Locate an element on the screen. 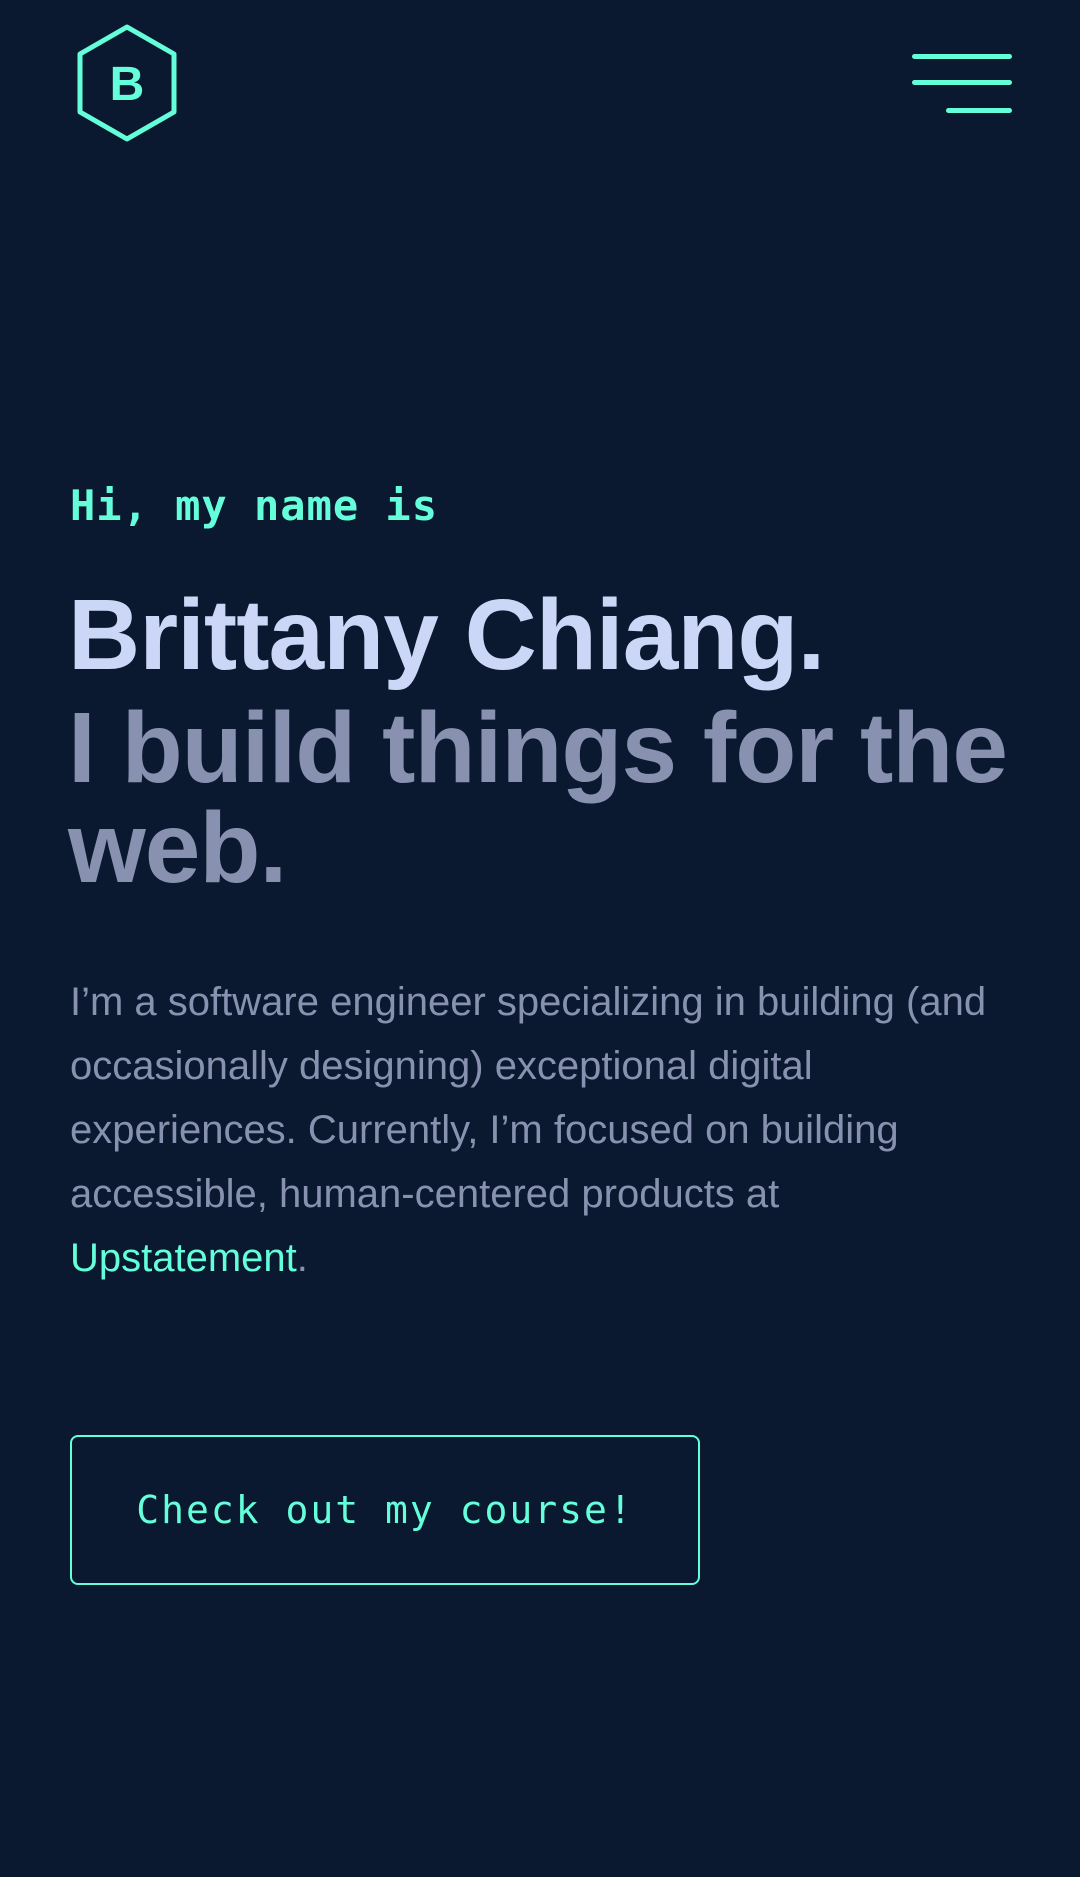  upstatement-link: Upstatement is located at coordinates (183, 1258).